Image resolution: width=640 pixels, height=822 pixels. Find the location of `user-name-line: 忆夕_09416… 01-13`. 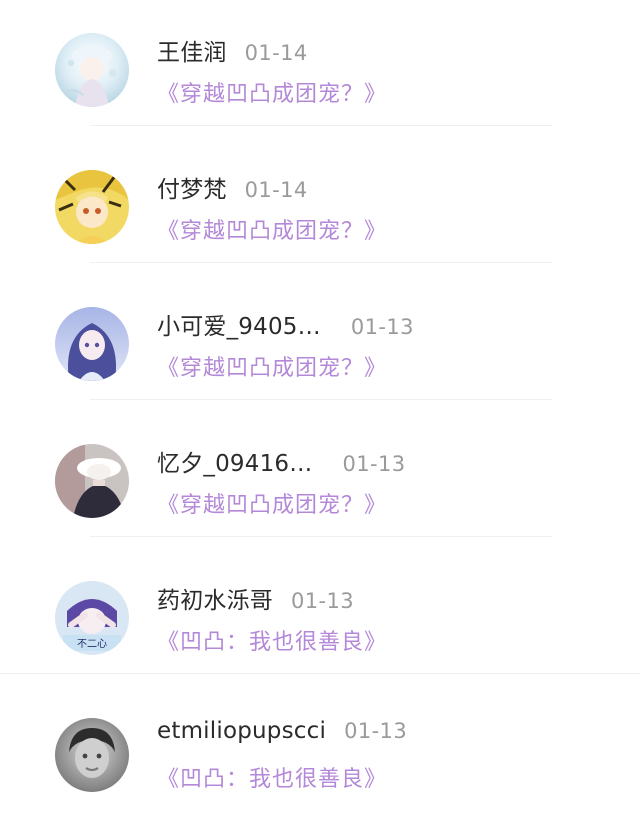

user-name-line: 忆夕_09416… 01-13 is located at coordinates (281, 461).